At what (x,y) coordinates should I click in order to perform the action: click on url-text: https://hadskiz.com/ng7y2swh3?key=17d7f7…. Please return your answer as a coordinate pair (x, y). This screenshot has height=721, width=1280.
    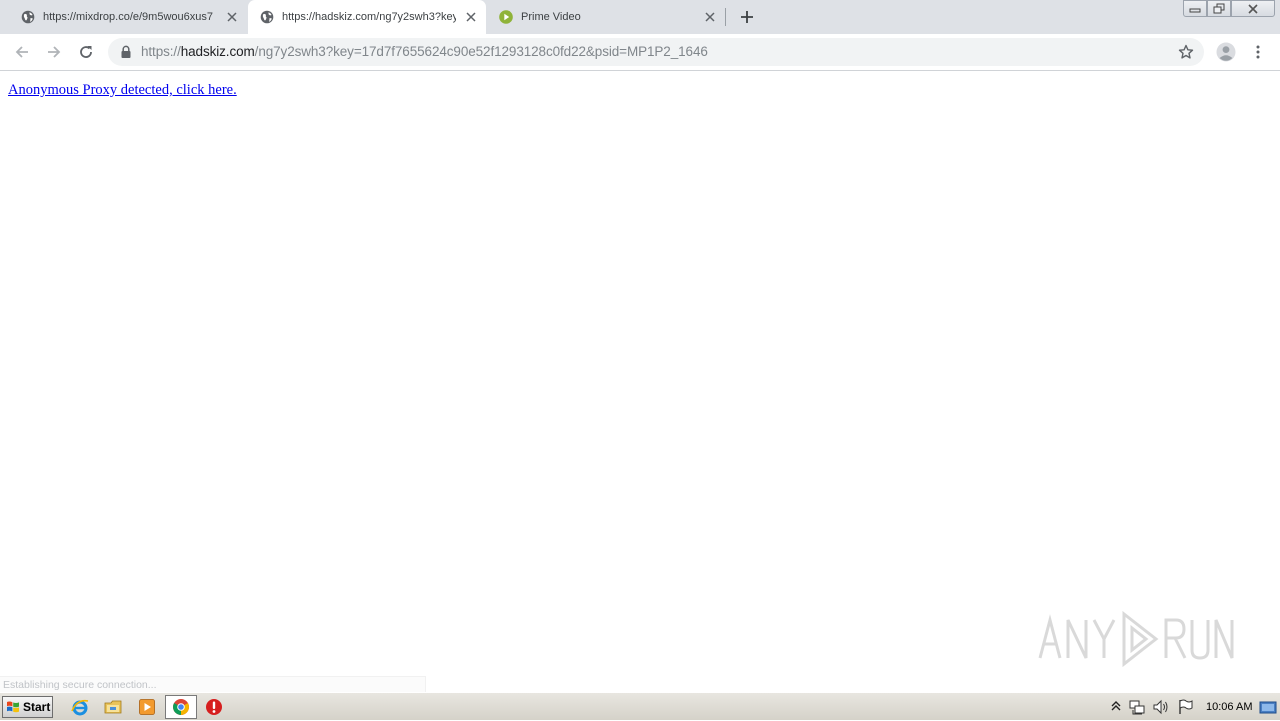
    Looking at the image, I should click on (424, 52).